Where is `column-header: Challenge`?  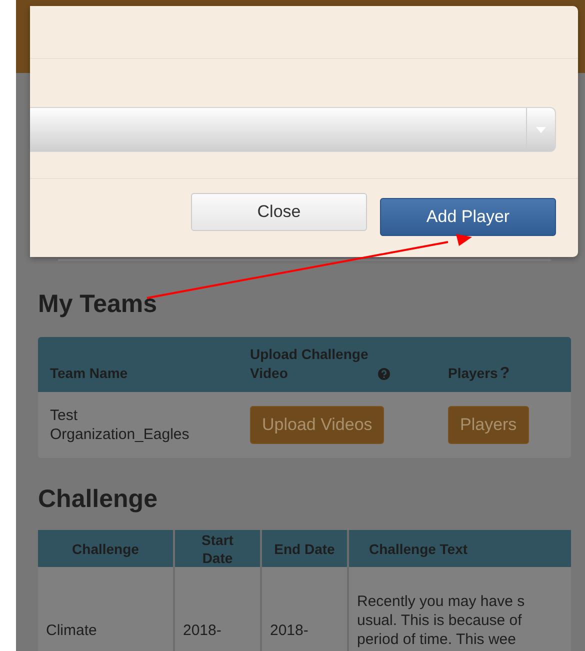
column-header: Challenge is located at coordinates (105, 549).